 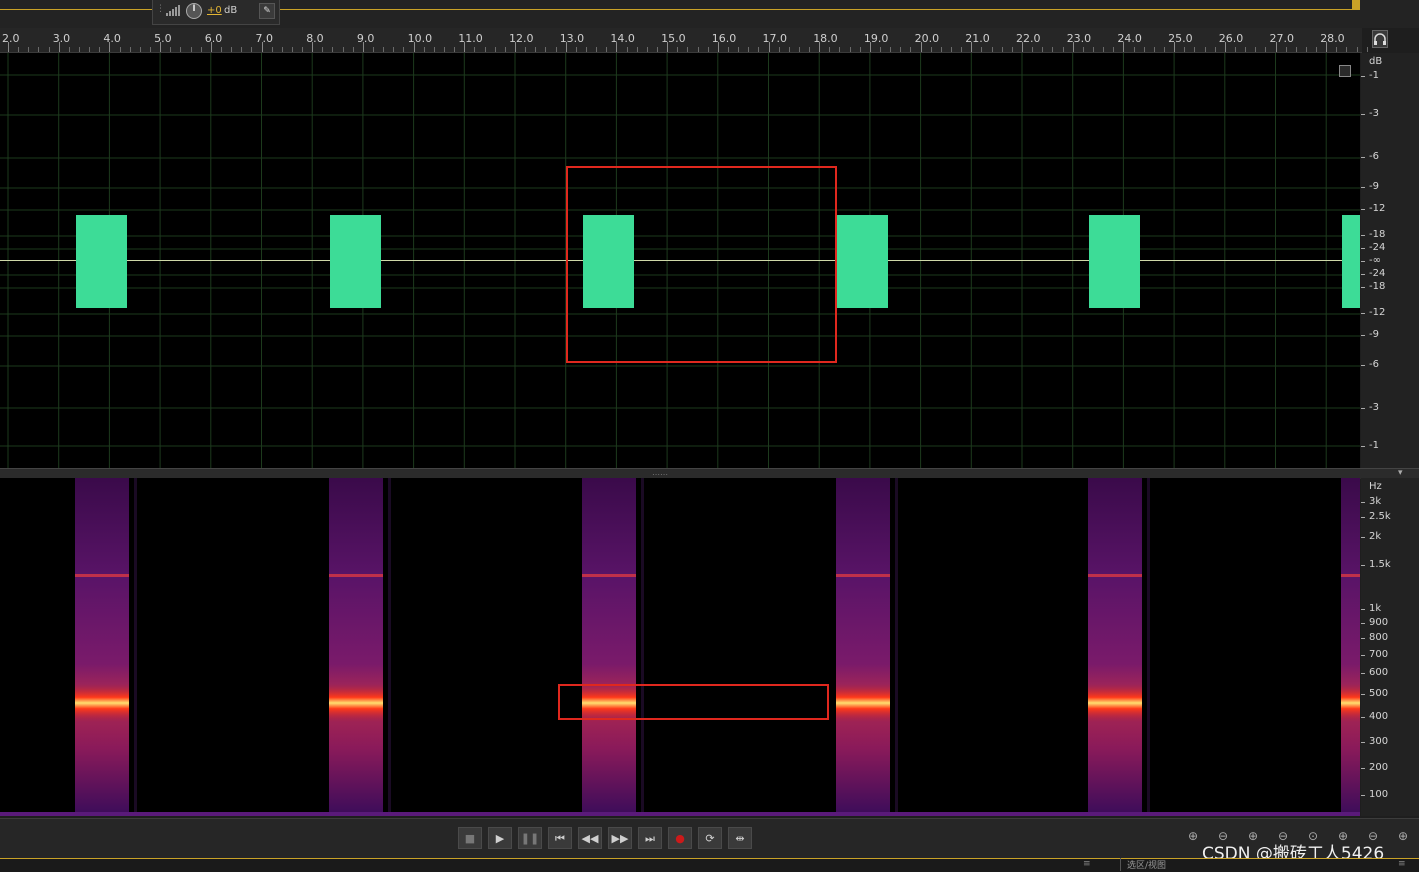 What do you see at coordinates (710, 838) in the screenshot?
I see `loop-button: ⟳` at bounding box center [710, 838].